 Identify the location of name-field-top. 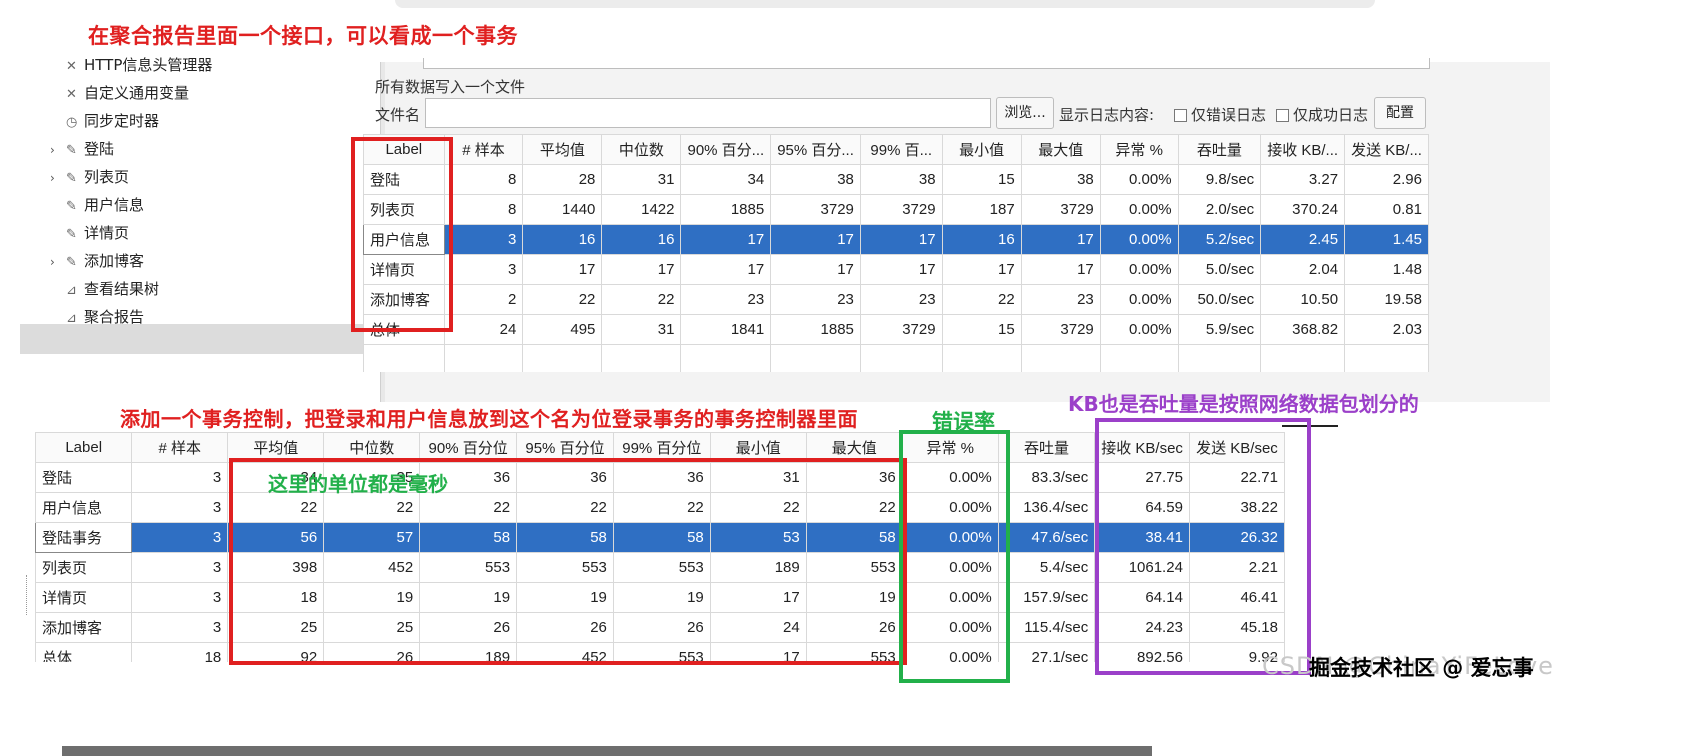
(926, 63).